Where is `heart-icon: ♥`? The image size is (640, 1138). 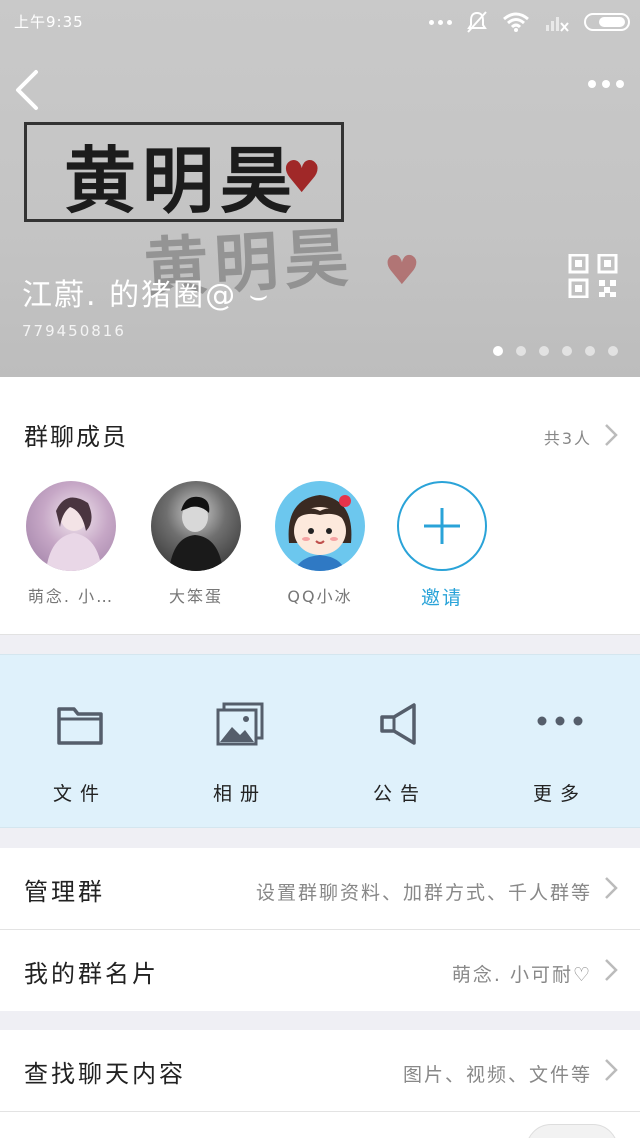
heart-icon: ♥ is located at coordinates (302, 177).